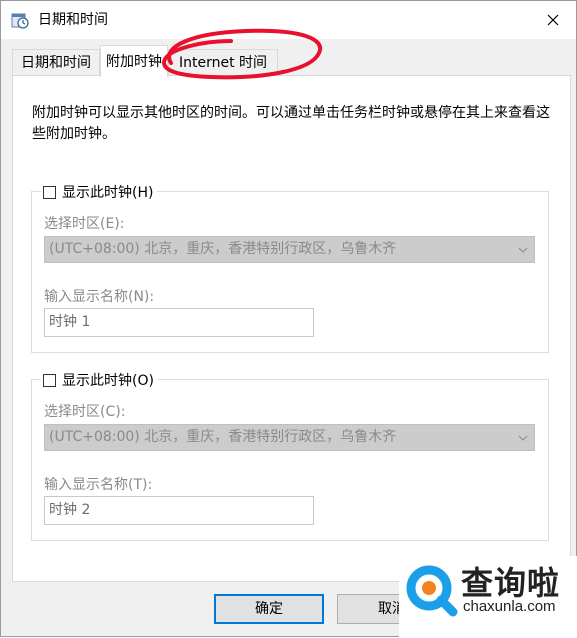 The image size is (577, 638). I want to click on timezone-2-value: (UTC+08:00) 北京，重庆，香港特别行政区，乌鲁木齐, so click(223, 437).